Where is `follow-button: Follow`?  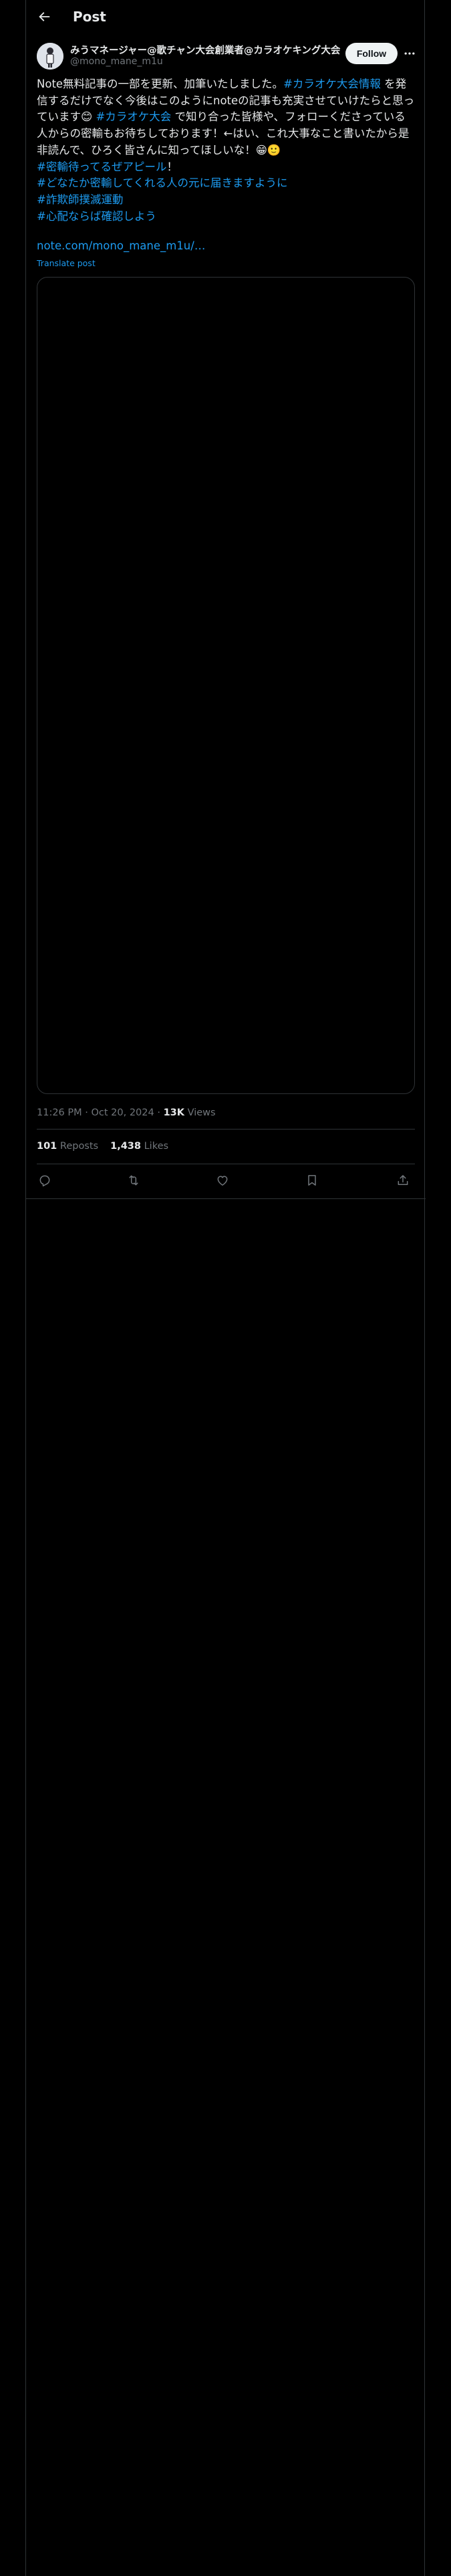 follow-button: Follow is located at coordinates (371, 54).